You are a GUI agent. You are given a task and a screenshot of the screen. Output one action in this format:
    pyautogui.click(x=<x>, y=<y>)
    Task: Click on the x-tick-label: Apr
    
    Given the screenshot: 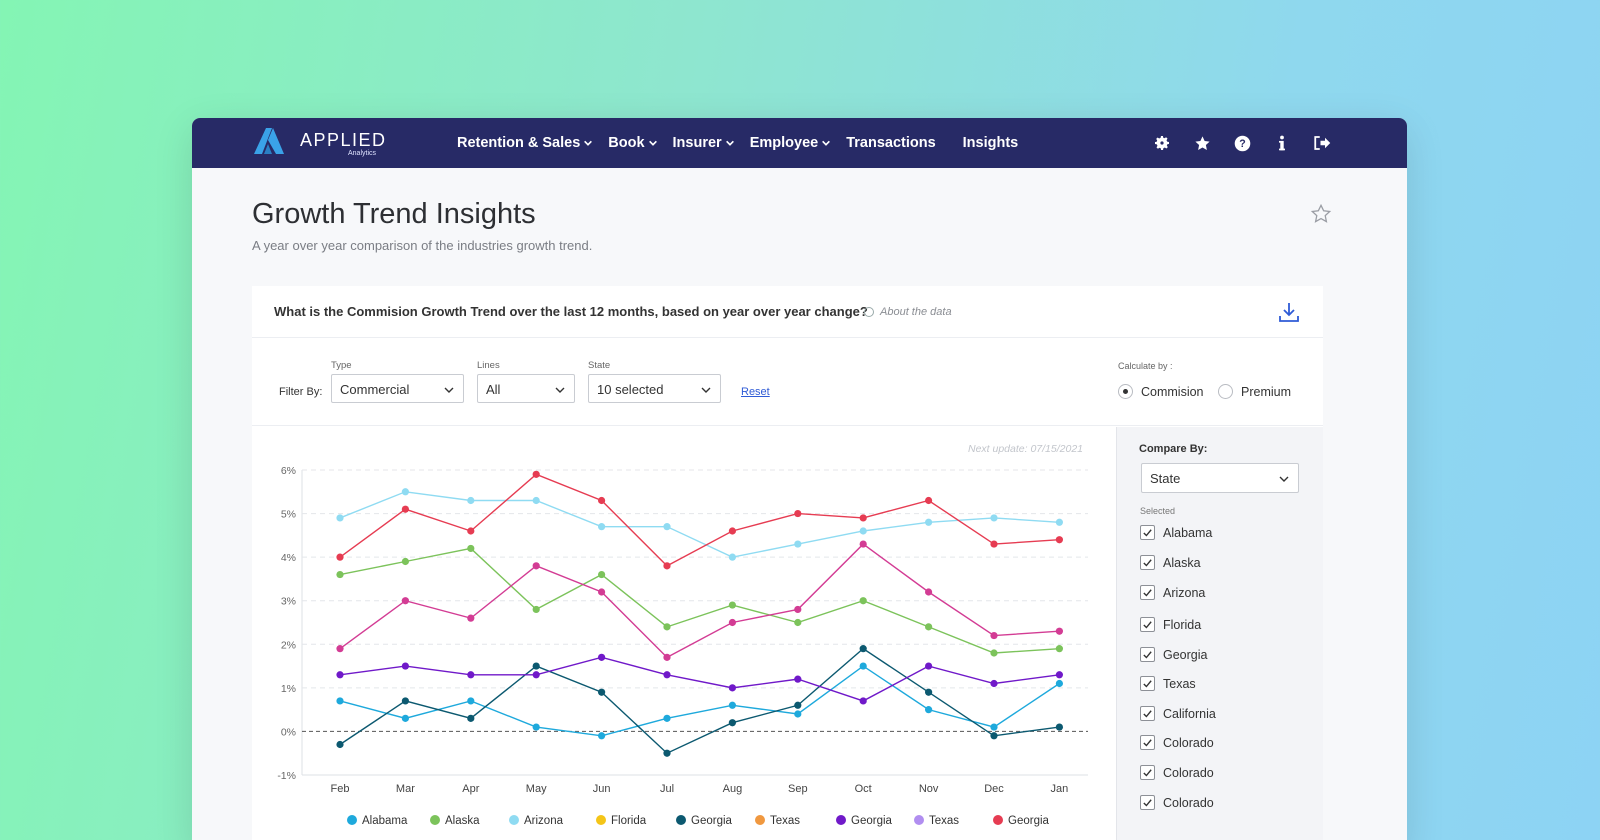 What is the action you would take?
    pyautogui.click(x=470, y=789)
    